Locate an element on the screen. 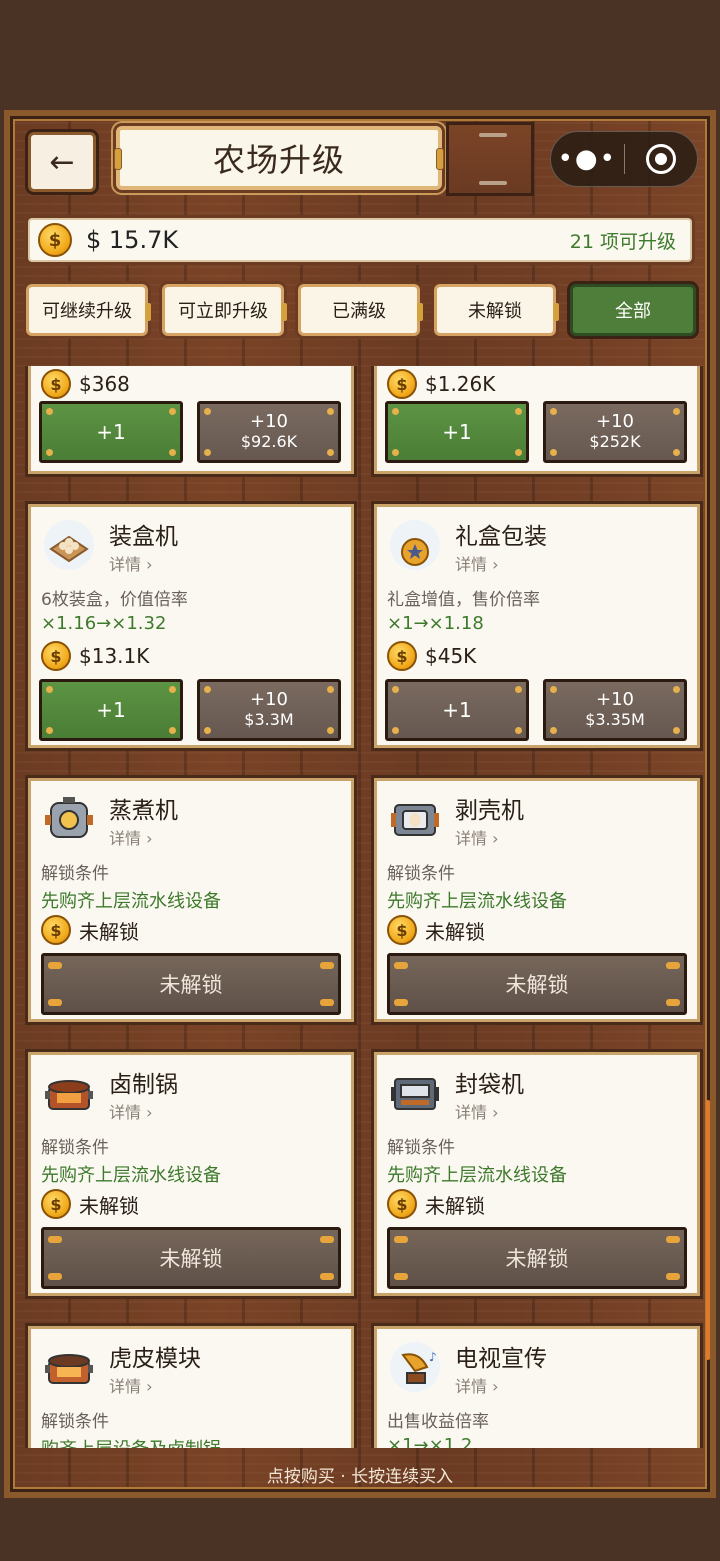 The width and height of the screenshot is (720, 1561). tab-can-upgrade-now: 可立即升级 is located at coordinates (224, 310).